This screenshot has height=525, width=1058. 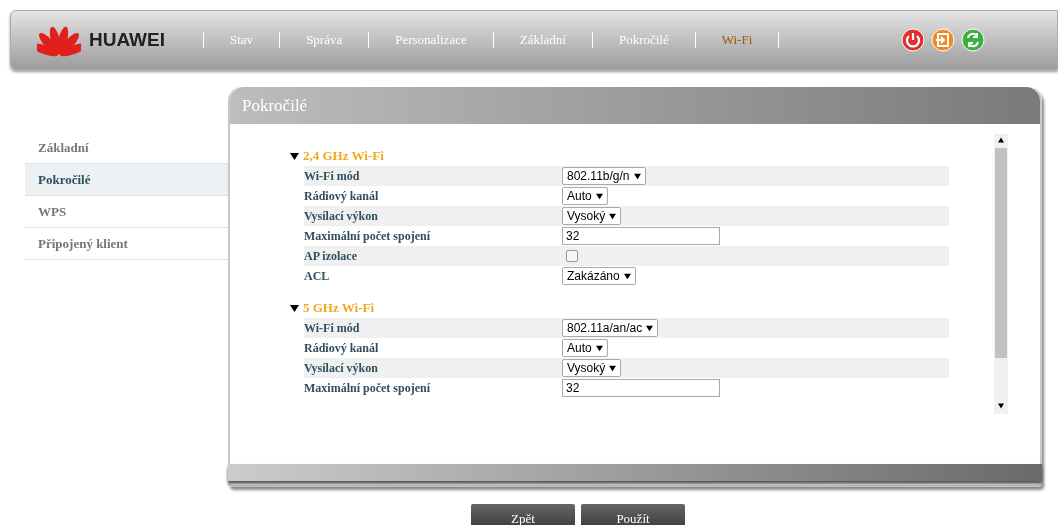 What do you see at coordinates (943, 40) in the screenshot?
I see `logout-icon` at bounding box center [943, 40].